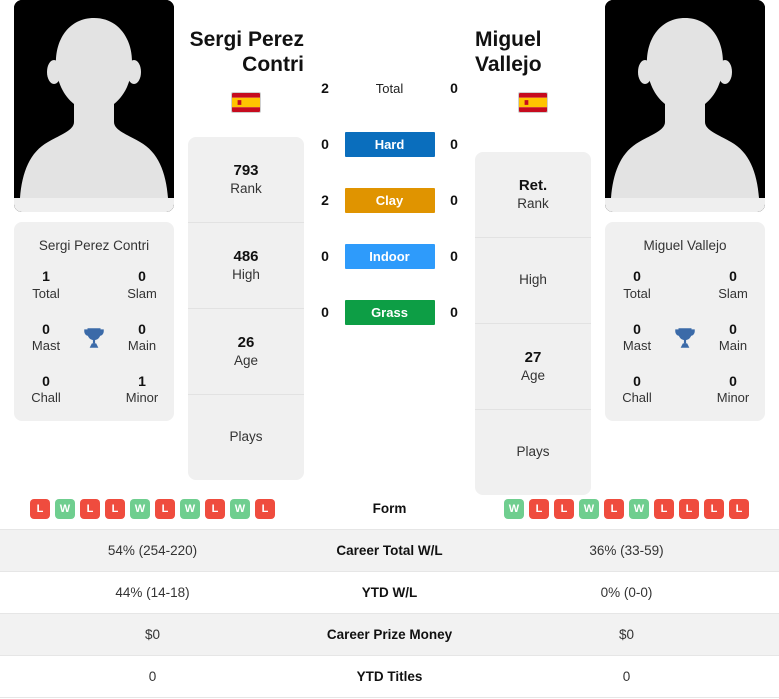 This screenshot has width=779, height=699. I want to click on right-slam-value: 0, so click(733, 276).